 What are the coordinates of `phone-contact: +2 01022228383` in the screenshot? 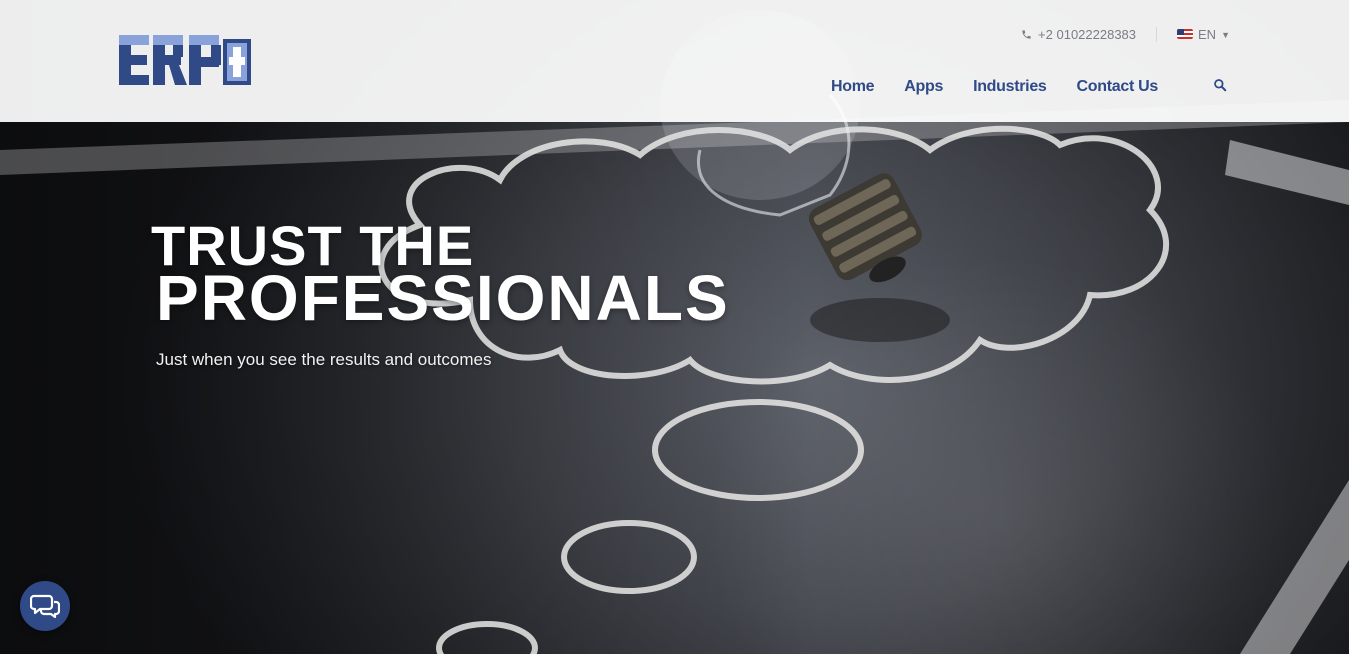 It's located at (1089, 34).